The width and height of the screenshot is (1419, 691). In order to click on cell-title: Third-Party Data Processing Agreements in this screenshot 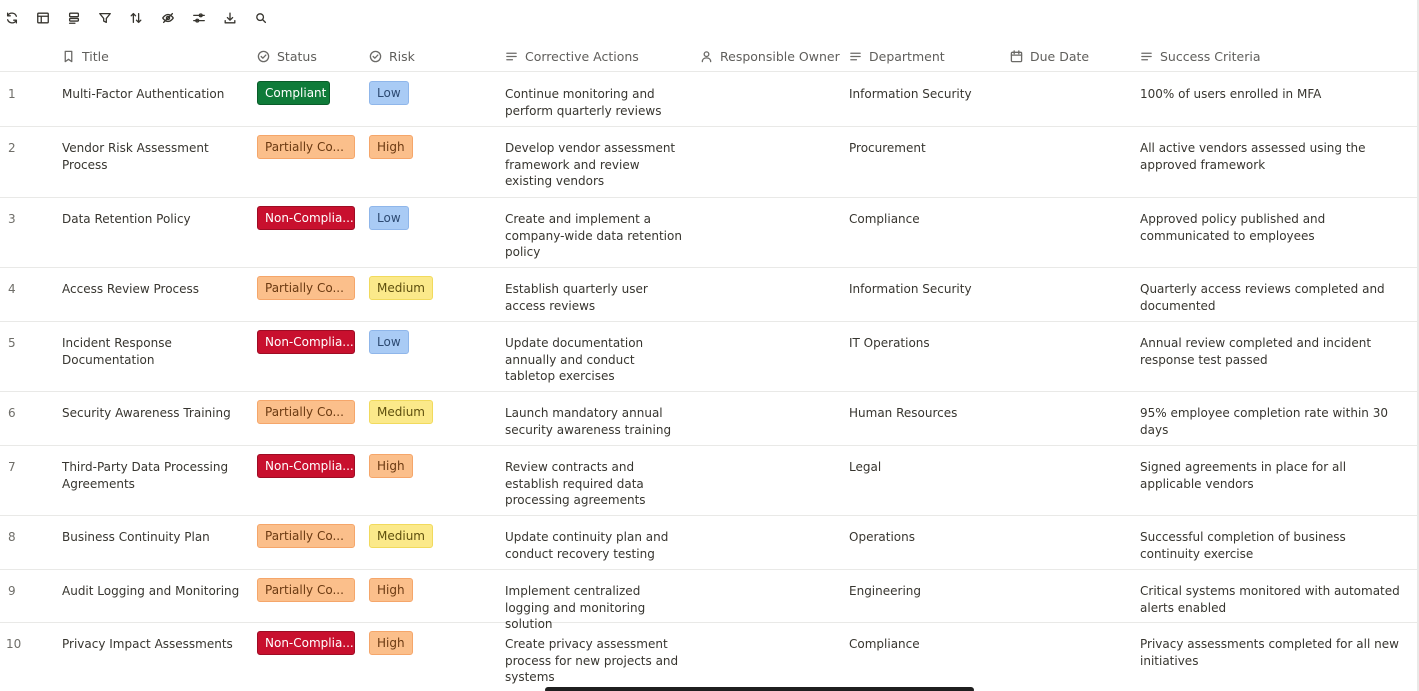, I will do `click(152, 475)`.